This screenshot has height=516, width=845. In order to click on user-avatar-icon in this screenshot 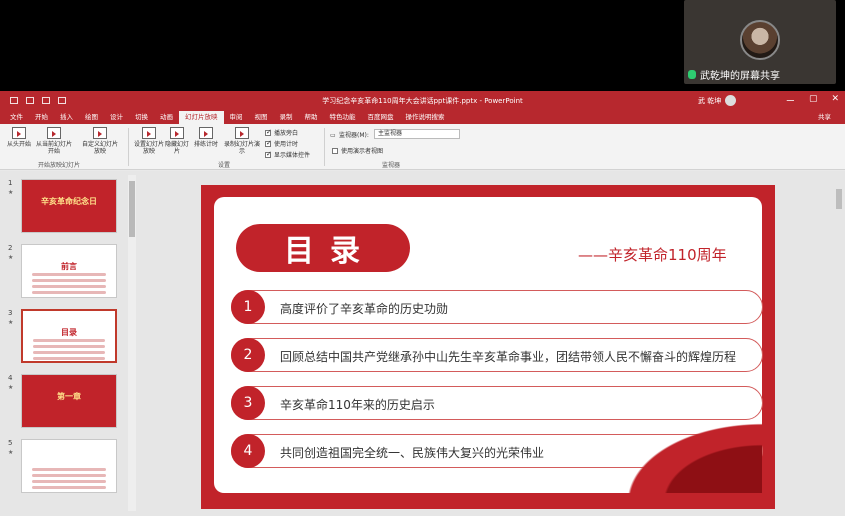, I will do `click(731, 100)`.